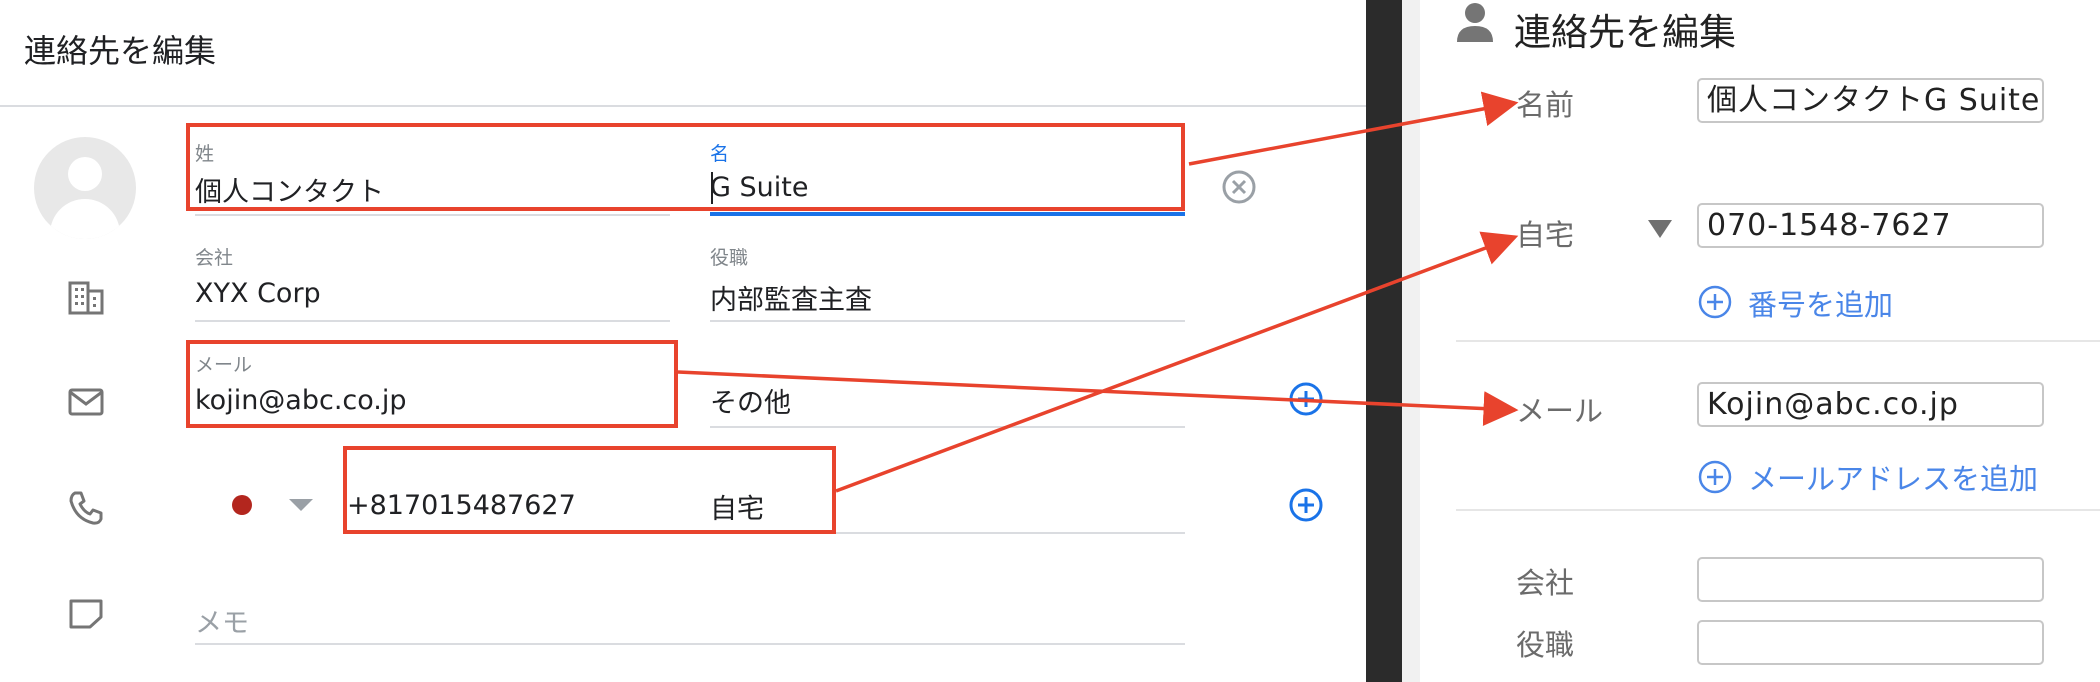 The width and height of the screenshot is (2100, 682). What do you see at coordinates (1660, 229) in the screenshot?
I see `phone-type-dropdown-icon` at bounding box center [1660, 229].